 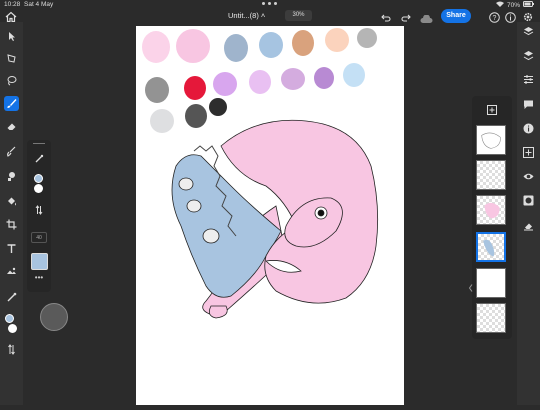 What do you see at coordinates (528, 104) in the screenshot?
I see `comments-icon` at bounding box center [528, 104].